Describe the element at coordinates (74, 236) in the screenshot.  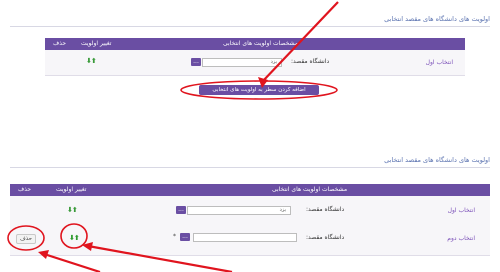
I see `annotation-circle-arrows` at that location.